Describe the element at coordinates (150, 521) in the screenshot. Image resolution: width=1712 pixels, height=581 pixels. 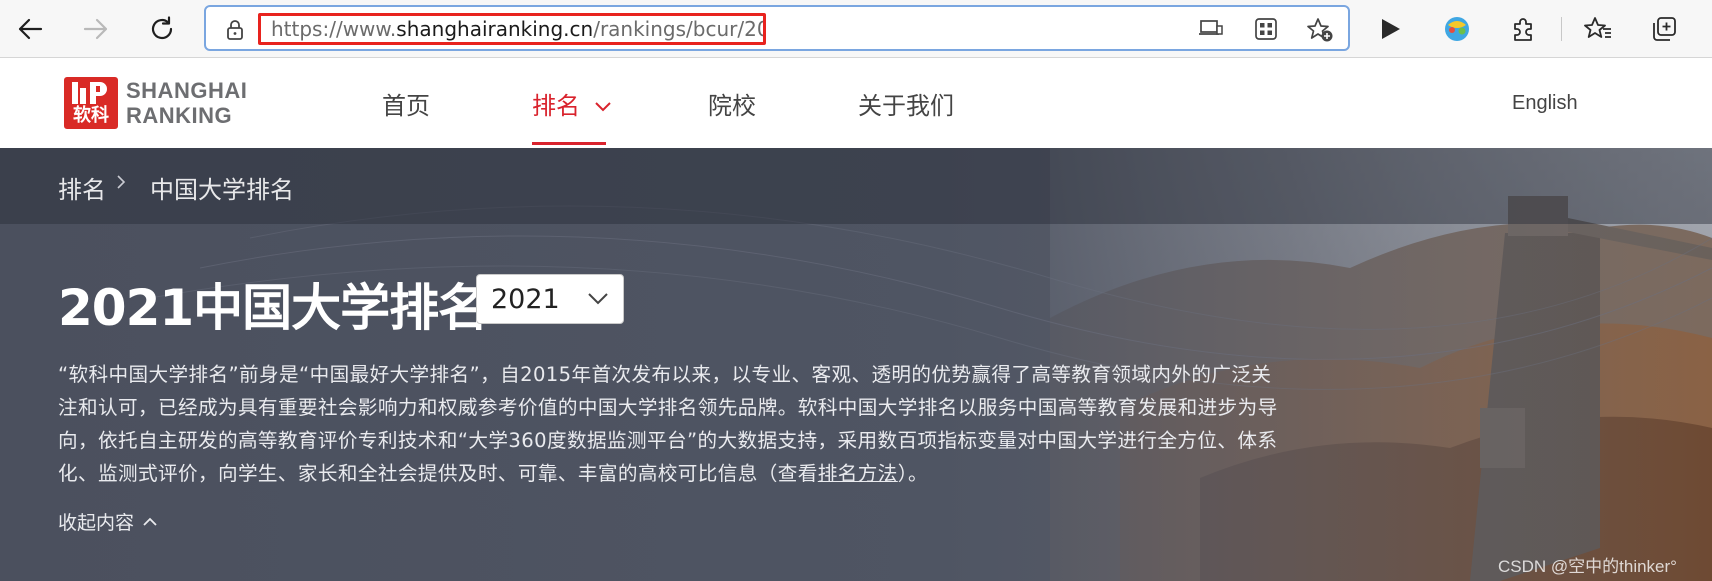
I see `chevron-up-icon` at that location.